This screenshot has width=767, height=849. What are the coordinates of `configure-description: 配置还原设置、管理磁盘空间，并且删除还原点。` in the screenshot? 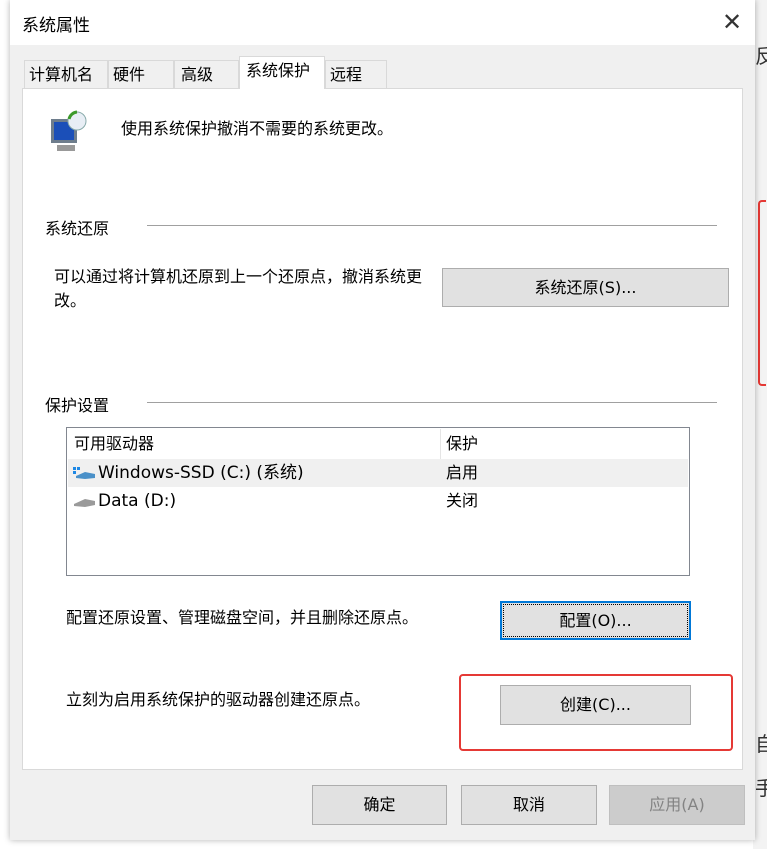 It's located at (242, 617).